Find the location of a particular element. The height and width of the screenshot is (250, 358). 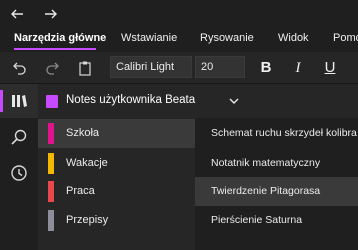

font-name-field: Calibri Light is located at coordinates (151, 67).